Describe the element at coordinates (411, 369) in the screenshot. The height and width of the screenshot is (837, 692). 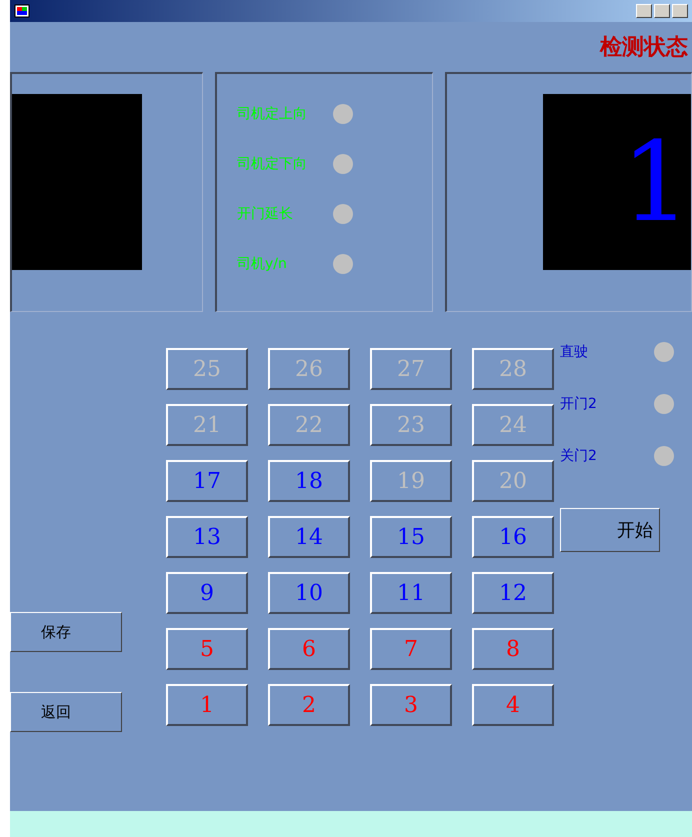
I see `floor-button: 27` at that location.